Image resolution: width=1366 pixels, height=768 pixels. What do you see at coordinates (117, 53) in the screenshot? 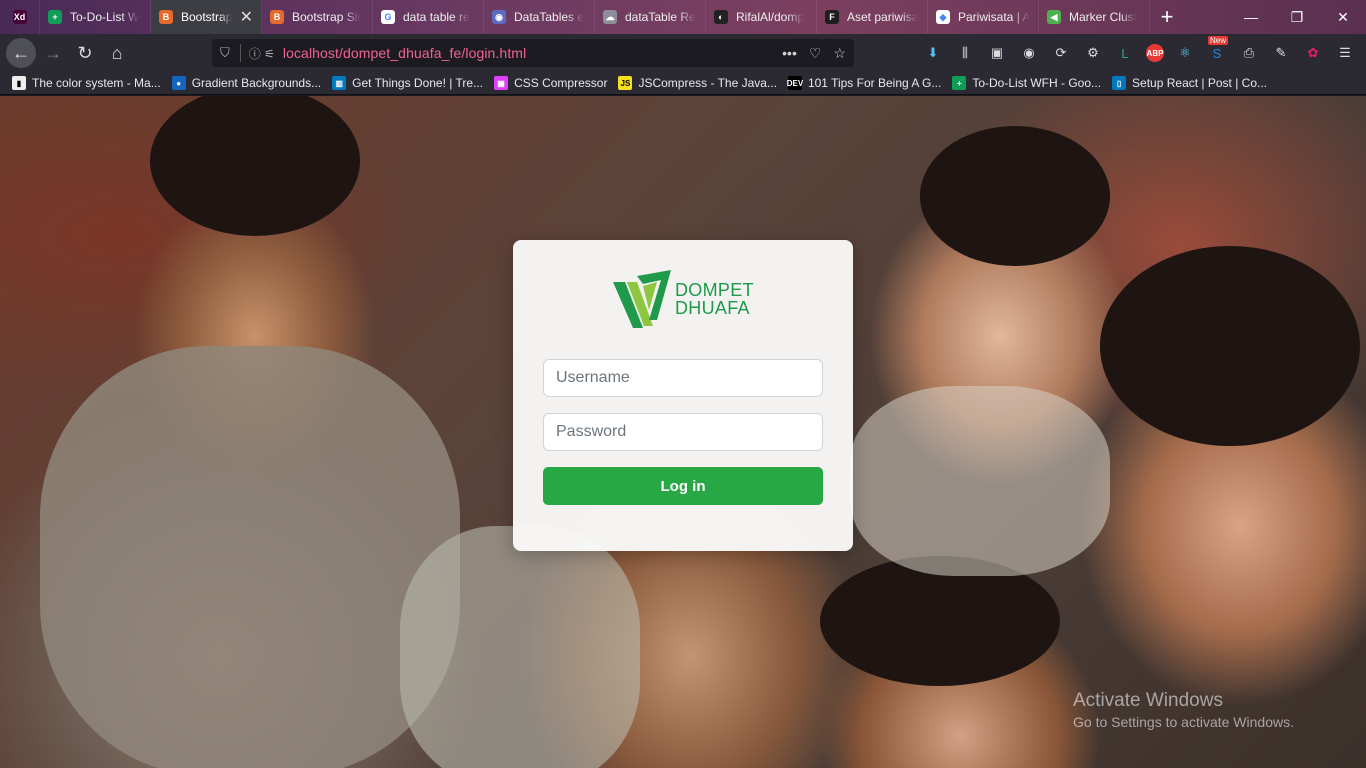
I see `home-button: ⌂` at bounding box center [117, 53].